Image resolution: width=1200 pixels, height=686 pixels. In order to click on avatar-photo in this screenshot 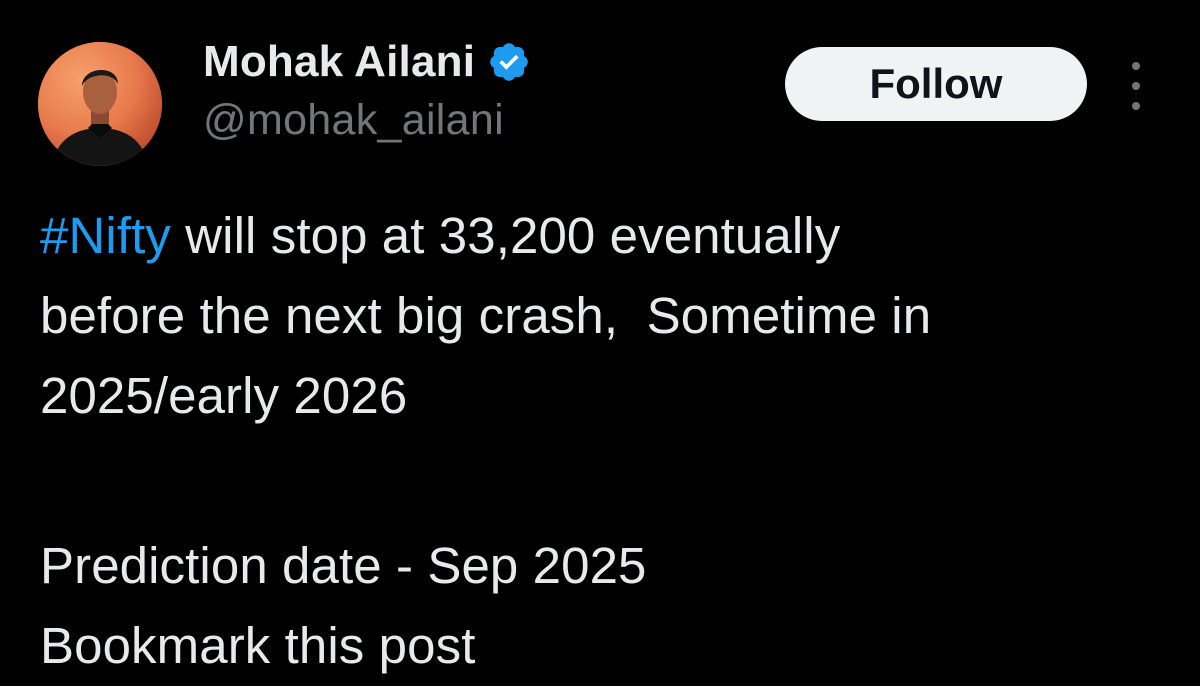, I will do `click(100, 104)`.